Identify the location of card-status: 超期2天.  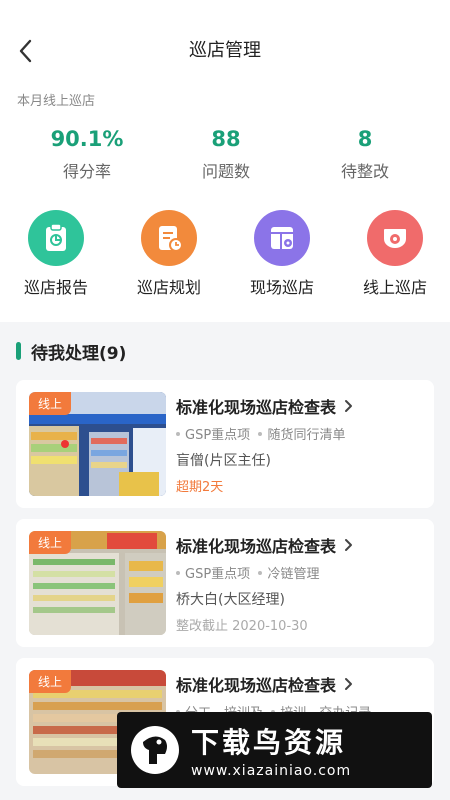
(200, 487).